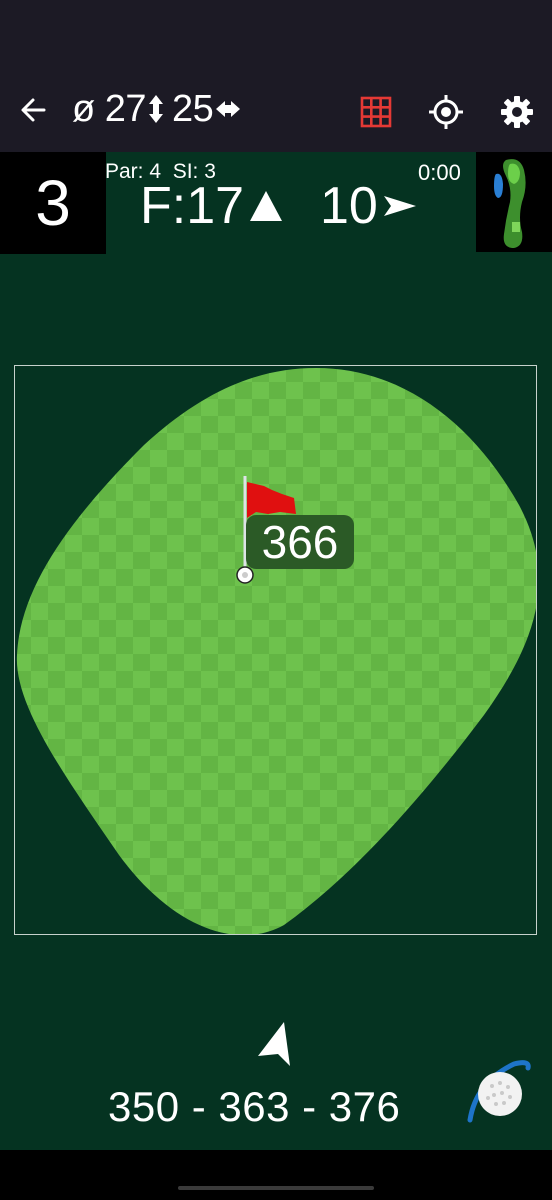 Image resolution: width=552 pixels, height=1200 pixels. Describe the element at coordinates (349, 206) in the screenshot. I see `layup-distance-value: 10` at that location.